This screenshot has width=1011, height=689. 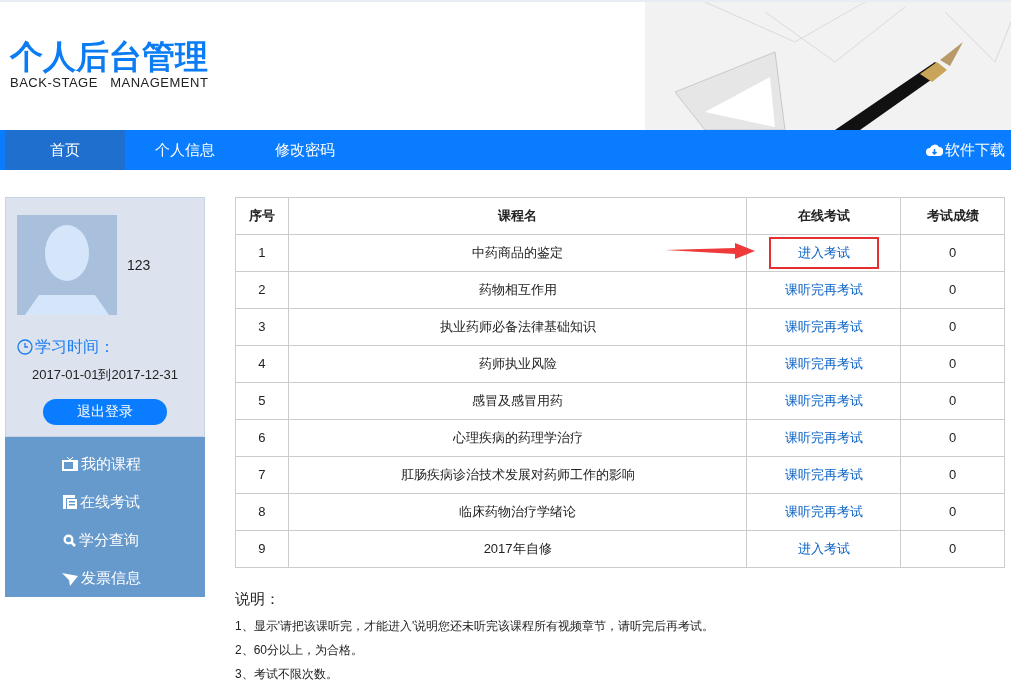 I want to click on document-icon, so click(x=69, y=502).